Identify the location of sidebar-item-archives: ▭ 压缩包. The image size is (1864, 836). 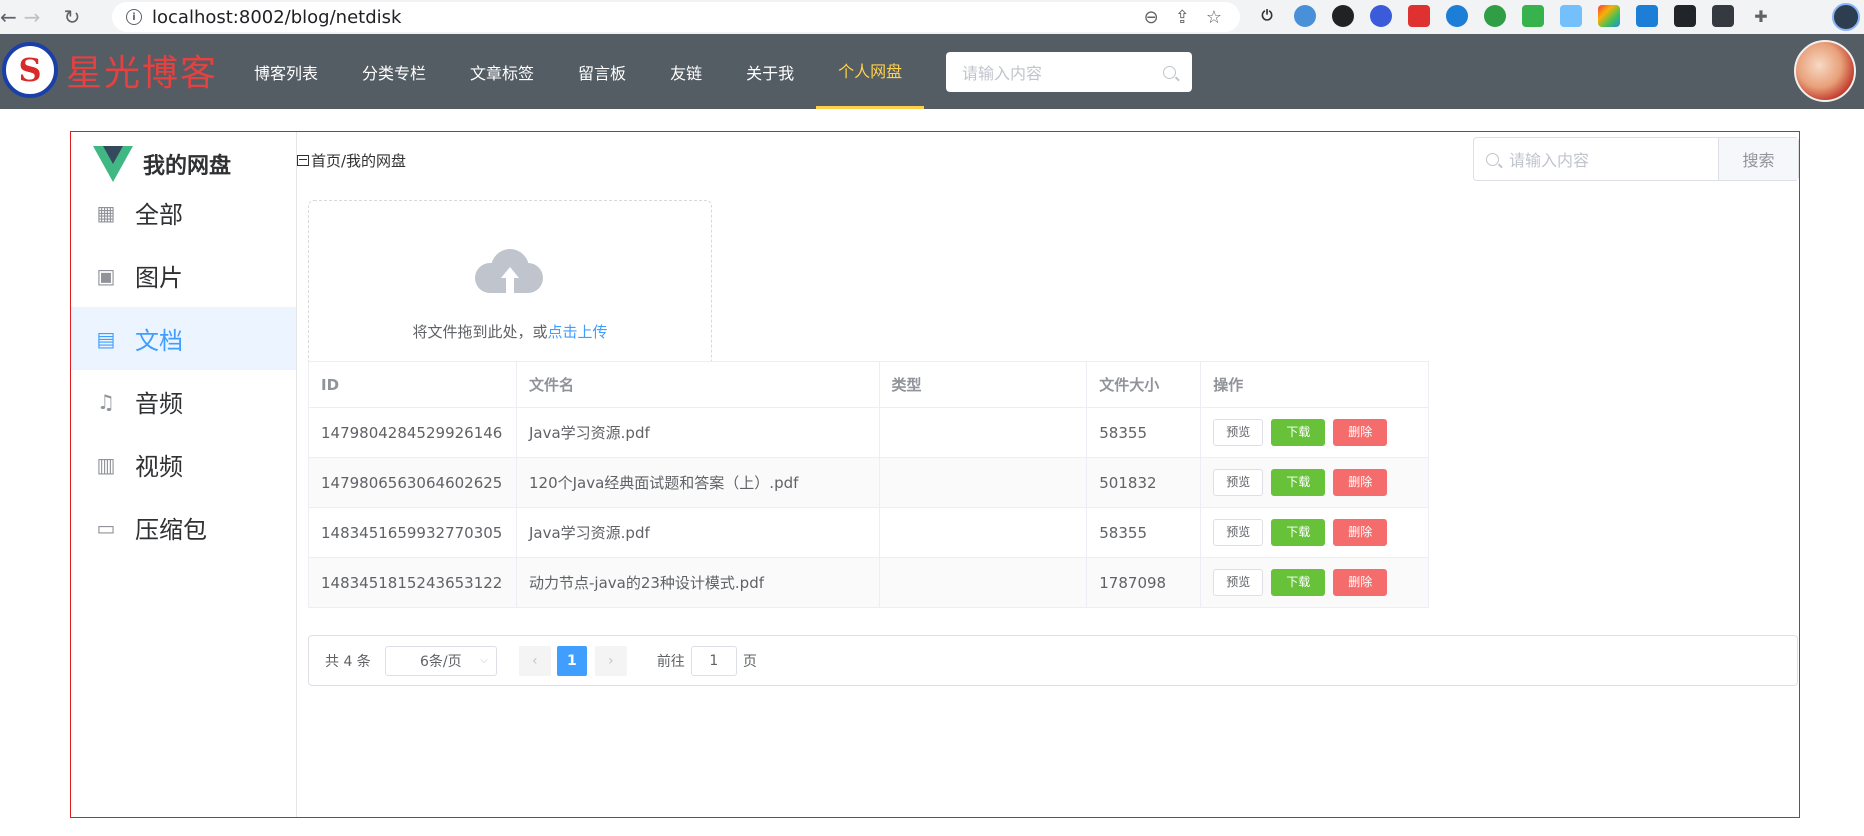
(183, 527).